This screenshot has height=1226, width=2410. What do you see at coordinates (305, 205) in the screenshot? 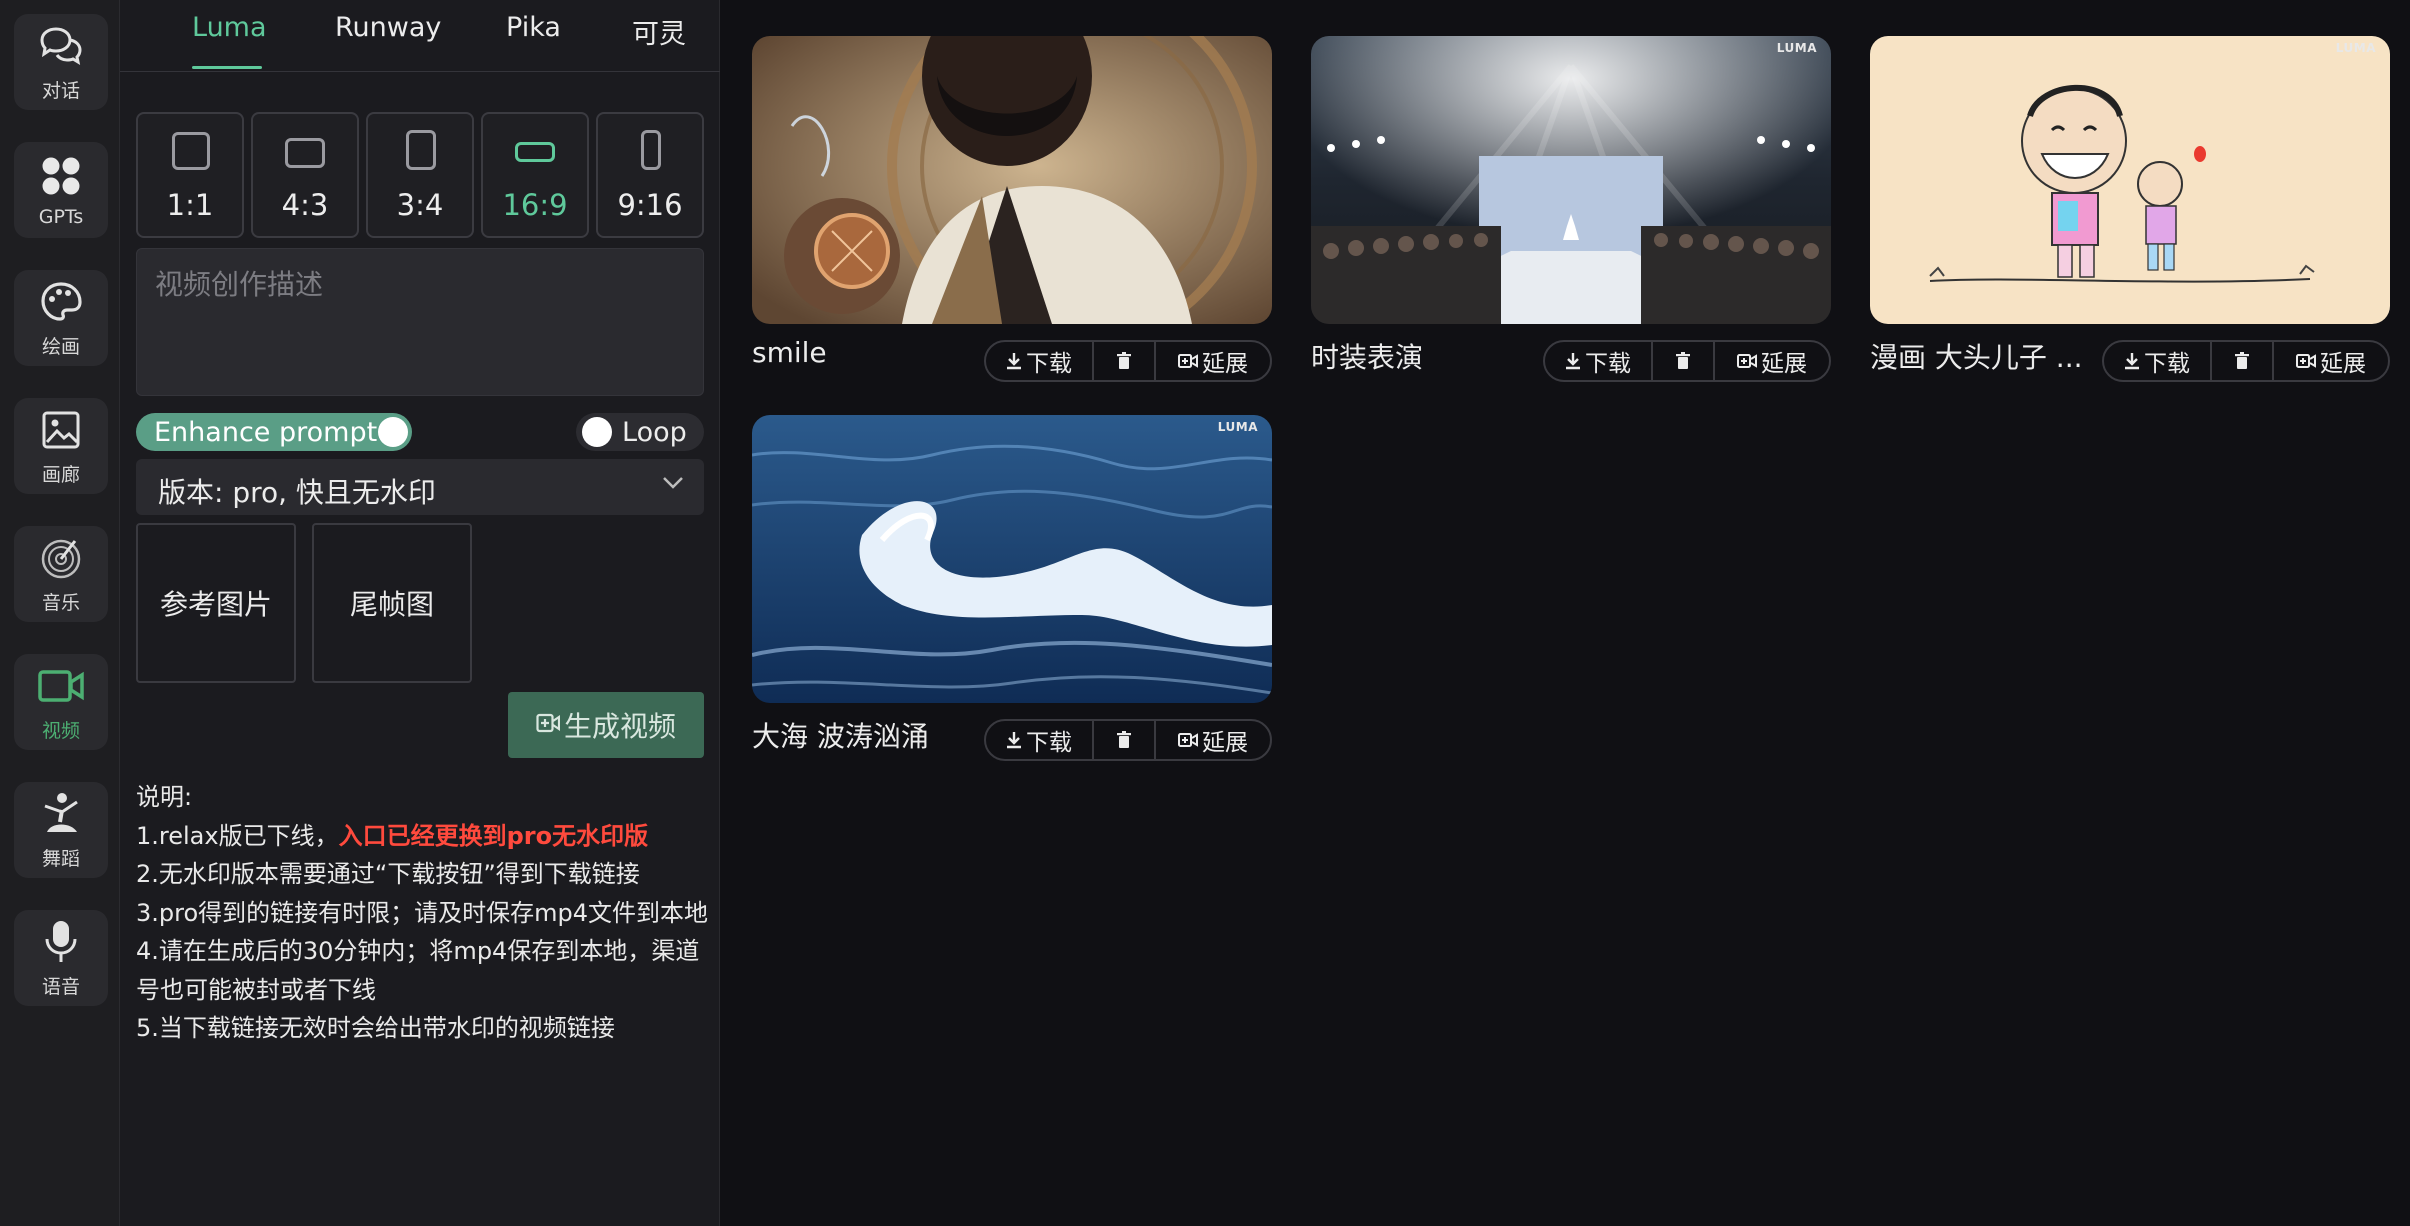
I see `ratio-label: 4:3` at bounding box center [305, 205].